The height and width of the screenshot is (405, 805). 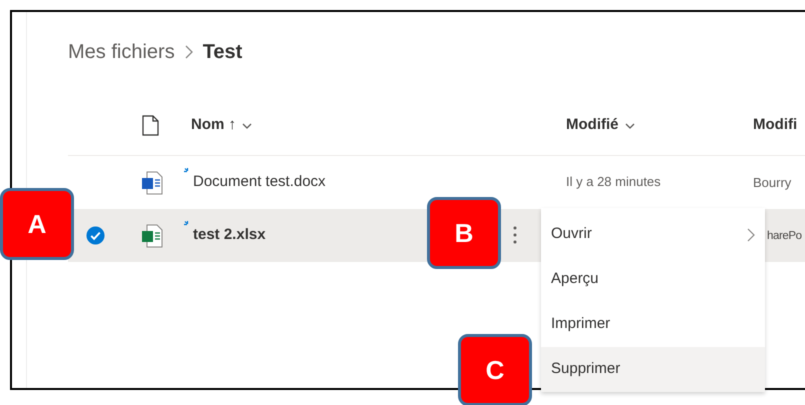 What do you see at coordinates (784, 236) in the screenshot?
I see `table-cell: harePo` at bounding box center [784, 236].